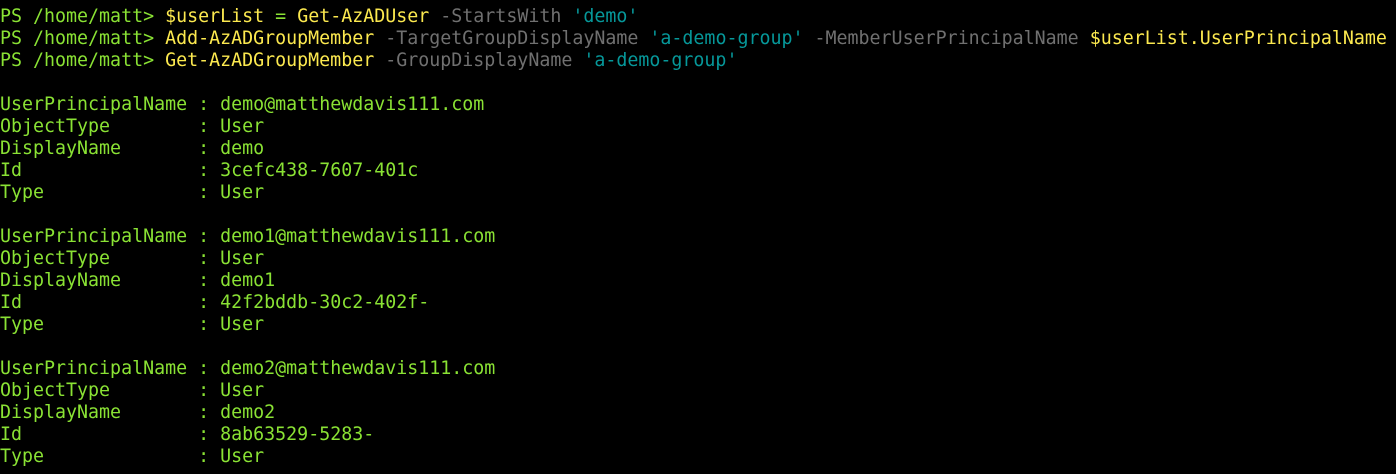 This screenshot has width=1396, height=474. I want to click on command-token: Add-AzADGroupMember, so click(270, 38).